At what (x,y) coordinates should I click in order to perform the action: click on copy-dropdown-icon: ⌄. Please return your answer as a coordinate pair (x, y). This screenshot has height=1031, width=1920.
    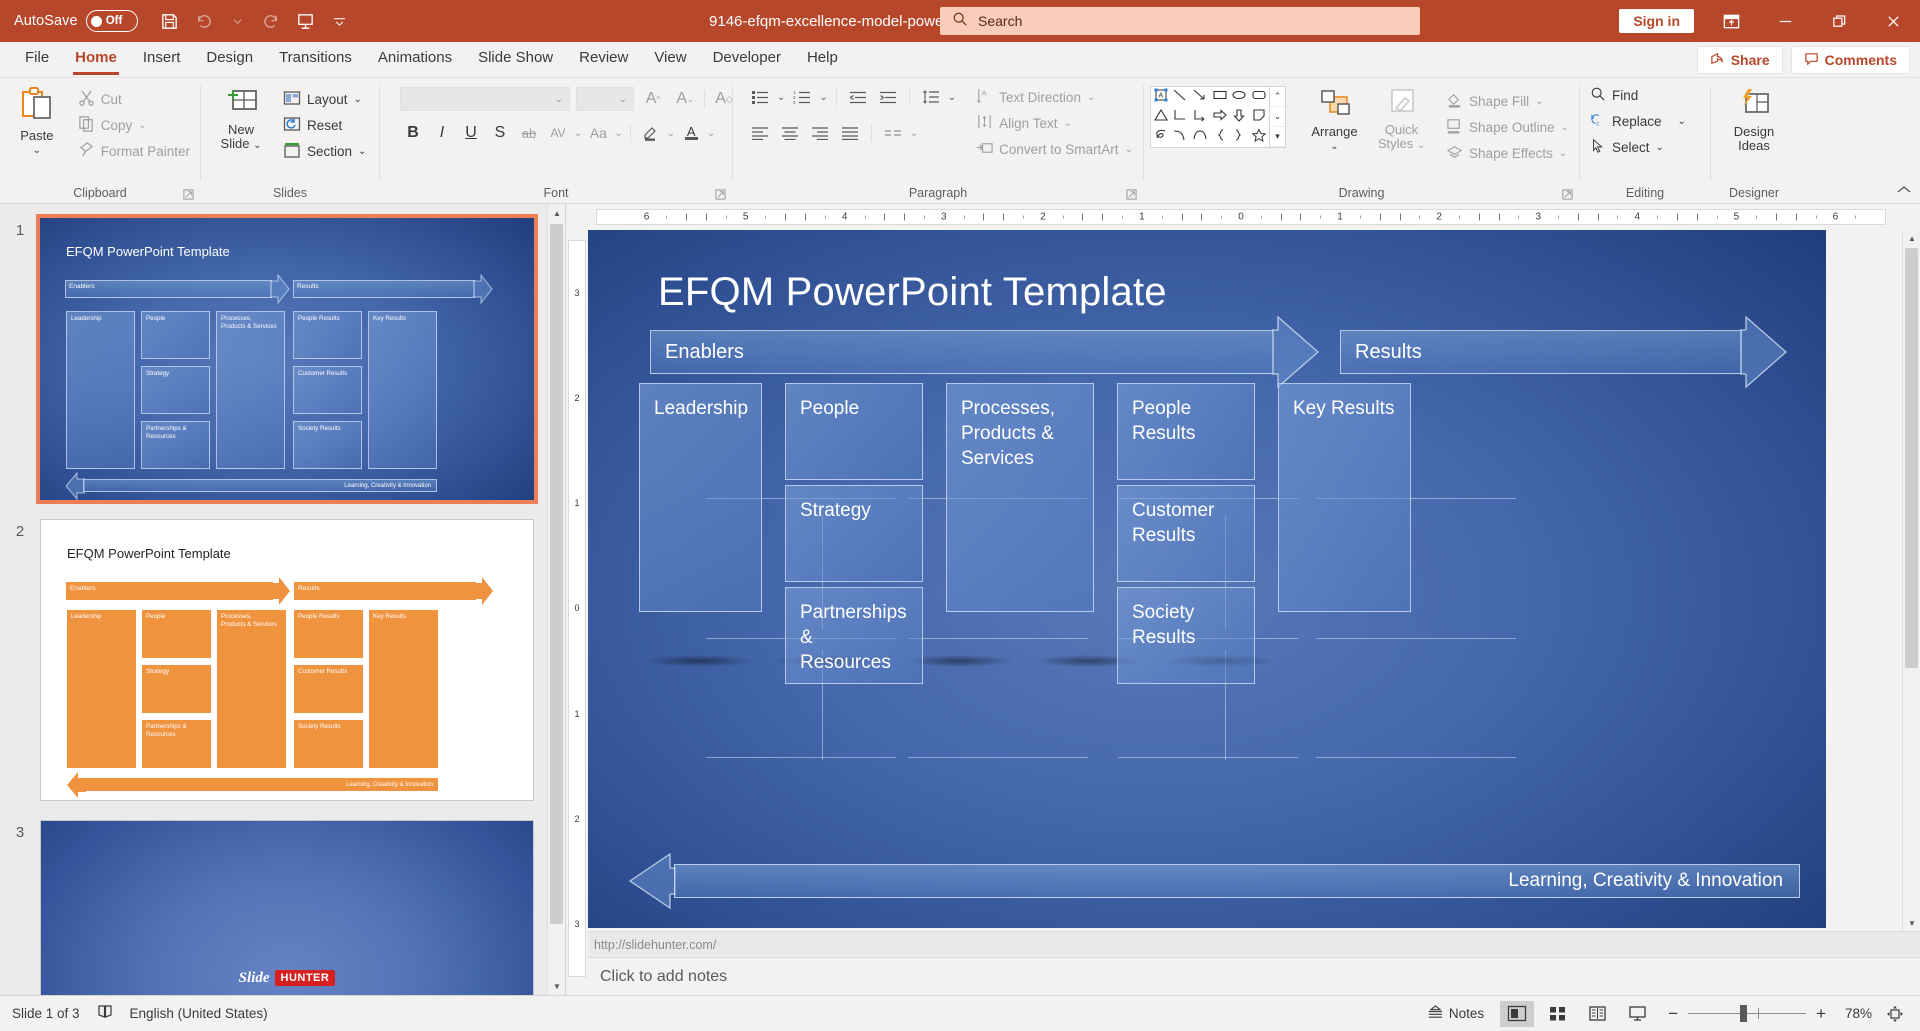
    Looking at the image, I should click on (142, 125).